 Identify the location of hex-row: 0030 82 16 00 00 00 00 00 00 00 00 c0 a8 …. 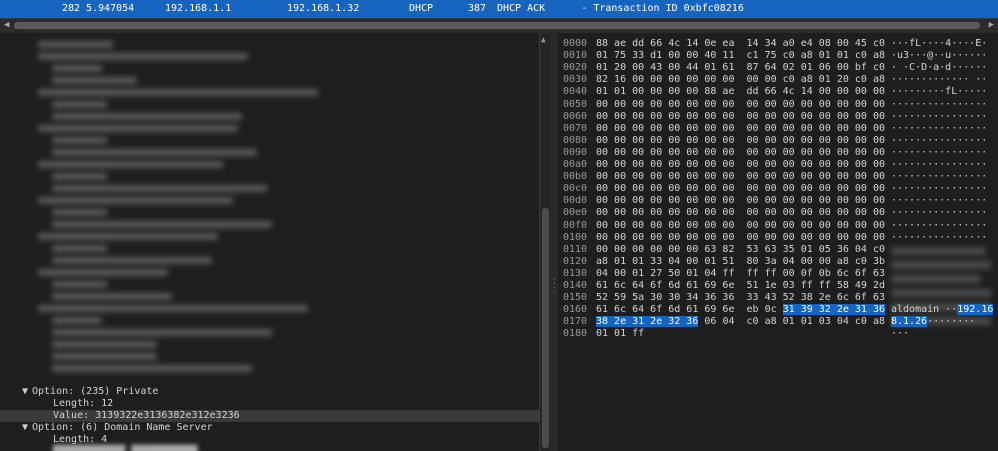
(778, 80).